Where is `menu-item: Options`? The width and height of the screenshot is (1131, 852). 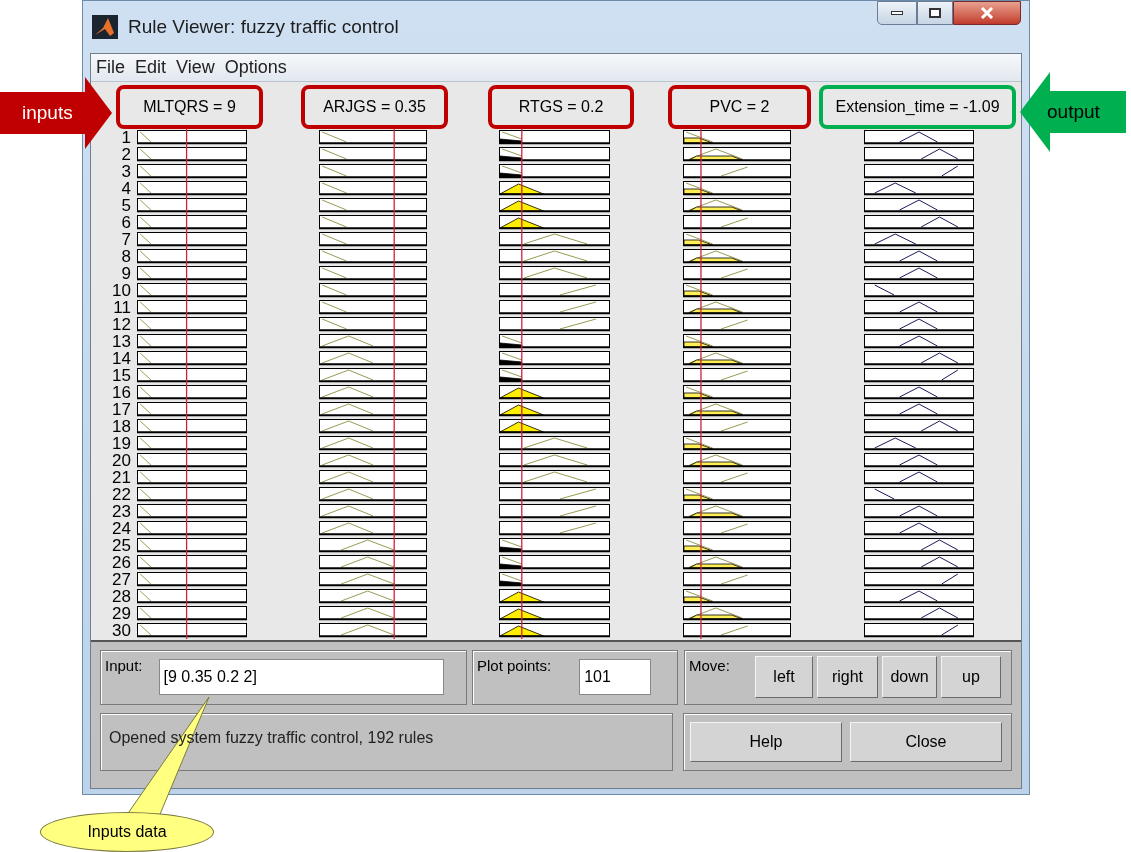
menu-item: Options is located at coordinates (255, 67).